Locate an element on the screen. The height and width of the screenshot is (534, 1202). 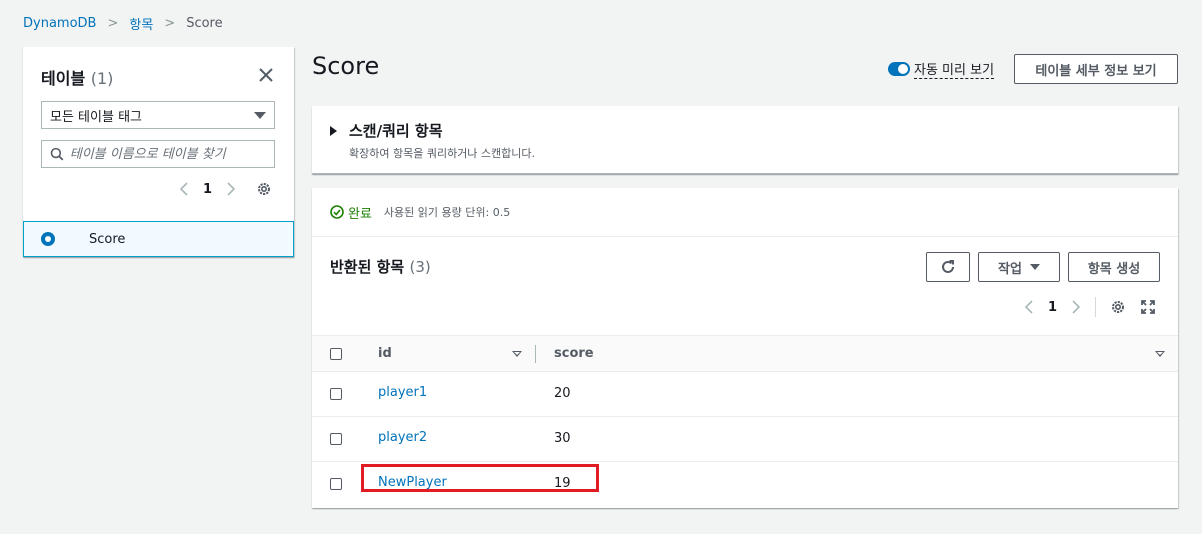
auto-preview-toggle: 자동 미리 보기 is located at coordinates (941, 69).